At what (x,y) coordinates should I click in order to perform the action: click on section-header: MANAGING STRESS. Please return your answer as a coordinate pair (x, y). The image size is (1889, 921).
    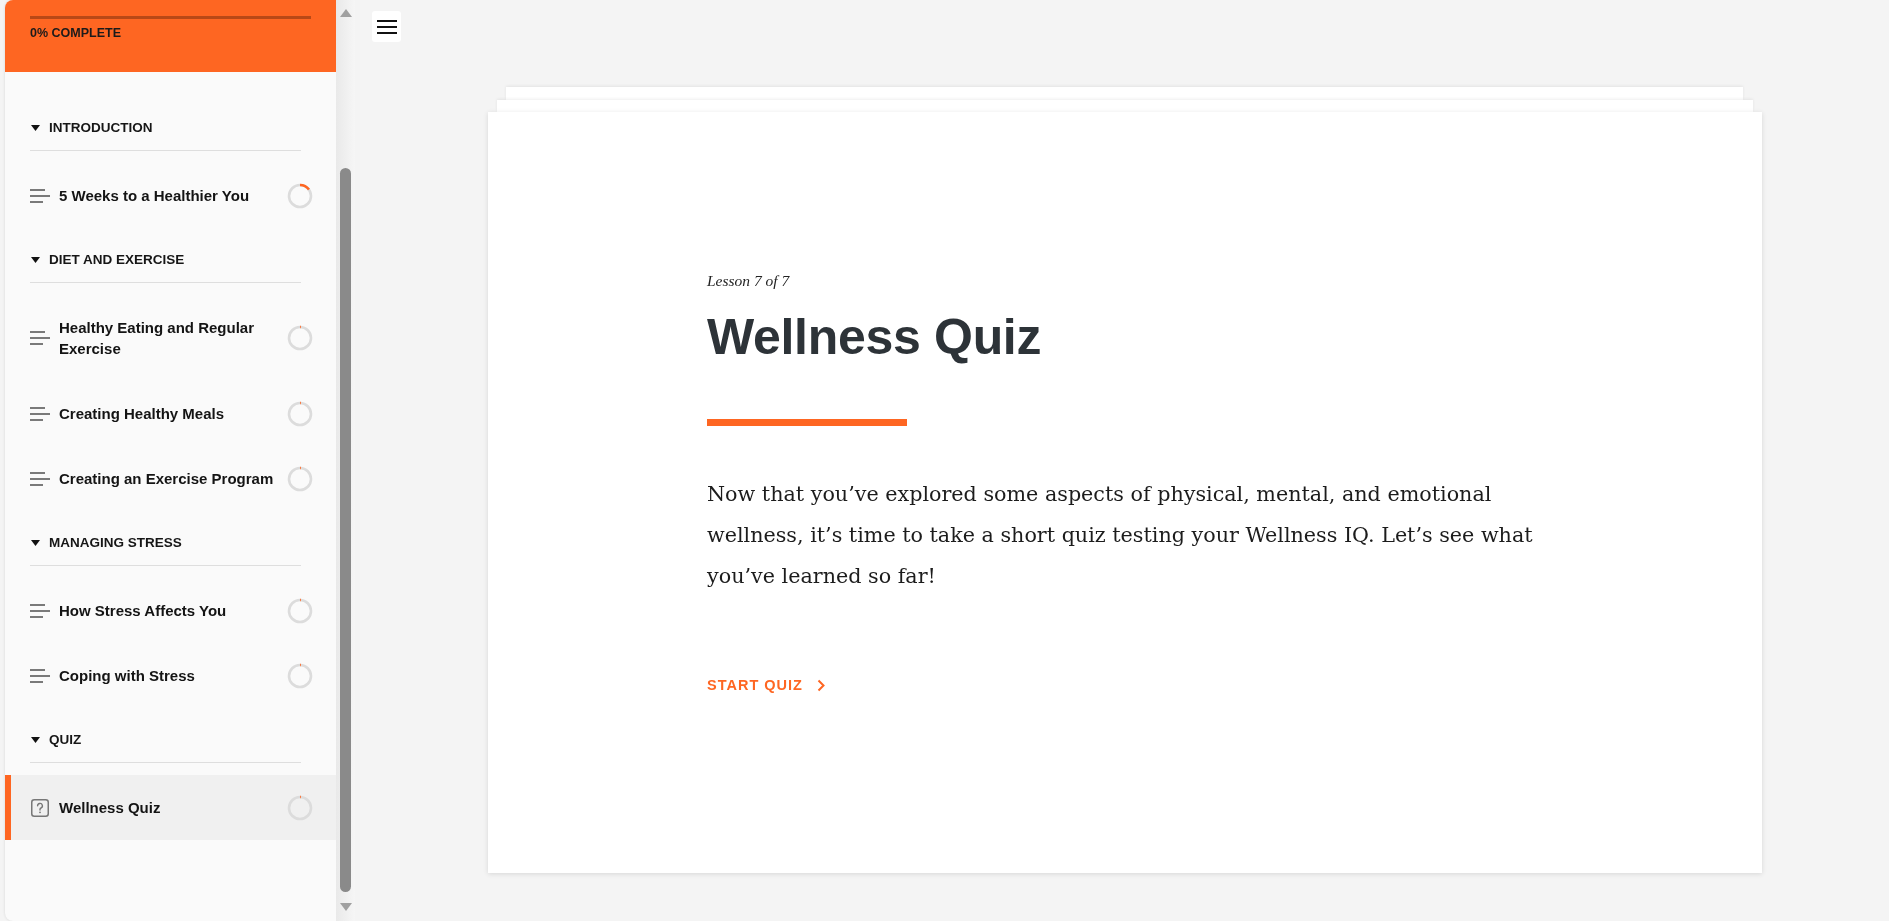
    Looking at the image, I should click on (165, 538).